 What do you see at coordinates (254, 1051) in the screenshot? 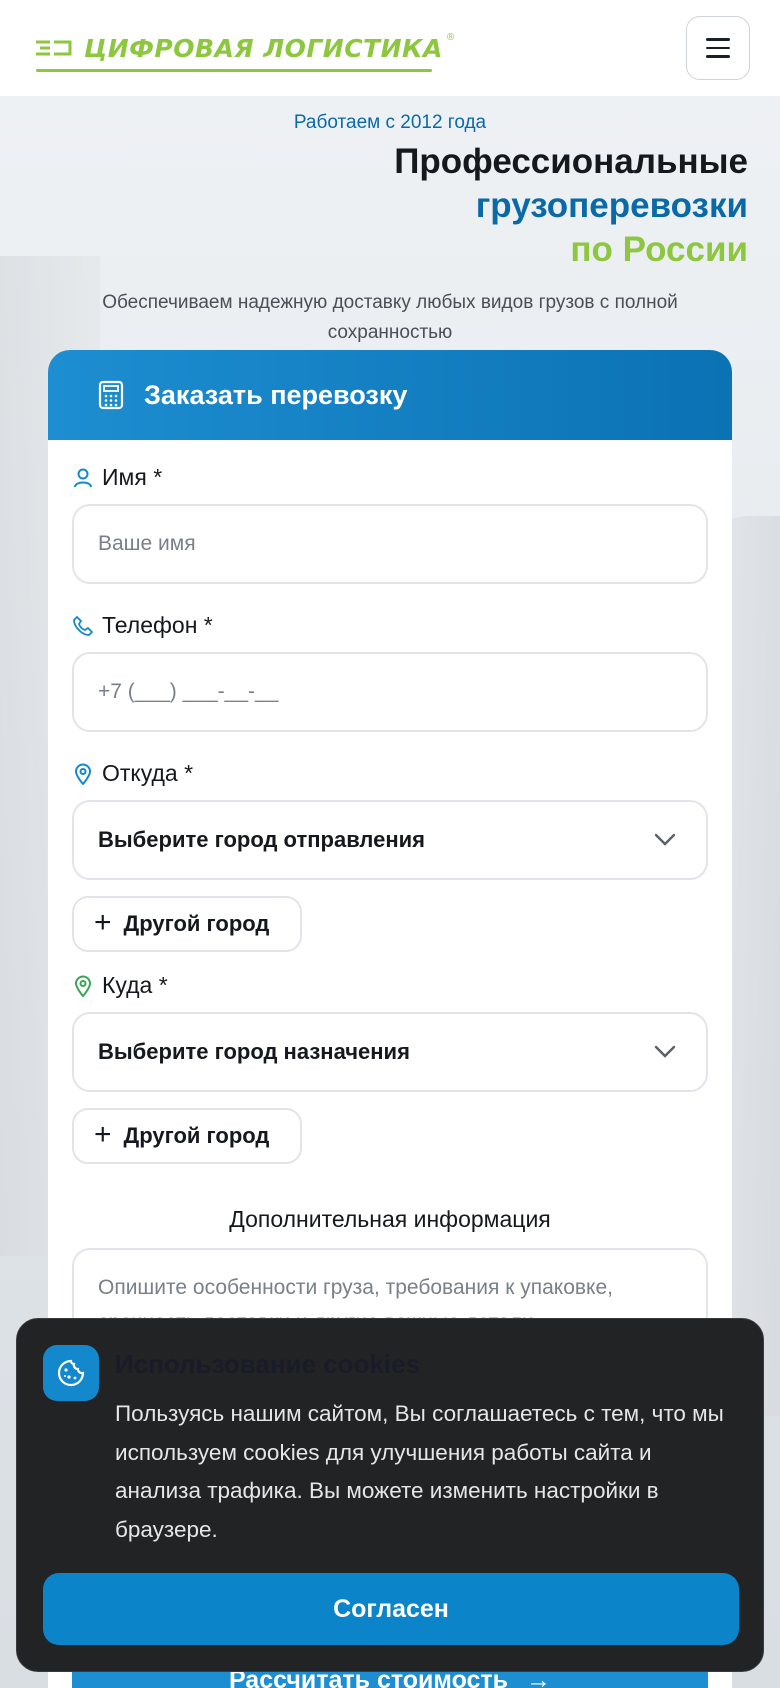
I see `to-city-select-value: Выберите город назначения` at bounding box center [254, 1051].